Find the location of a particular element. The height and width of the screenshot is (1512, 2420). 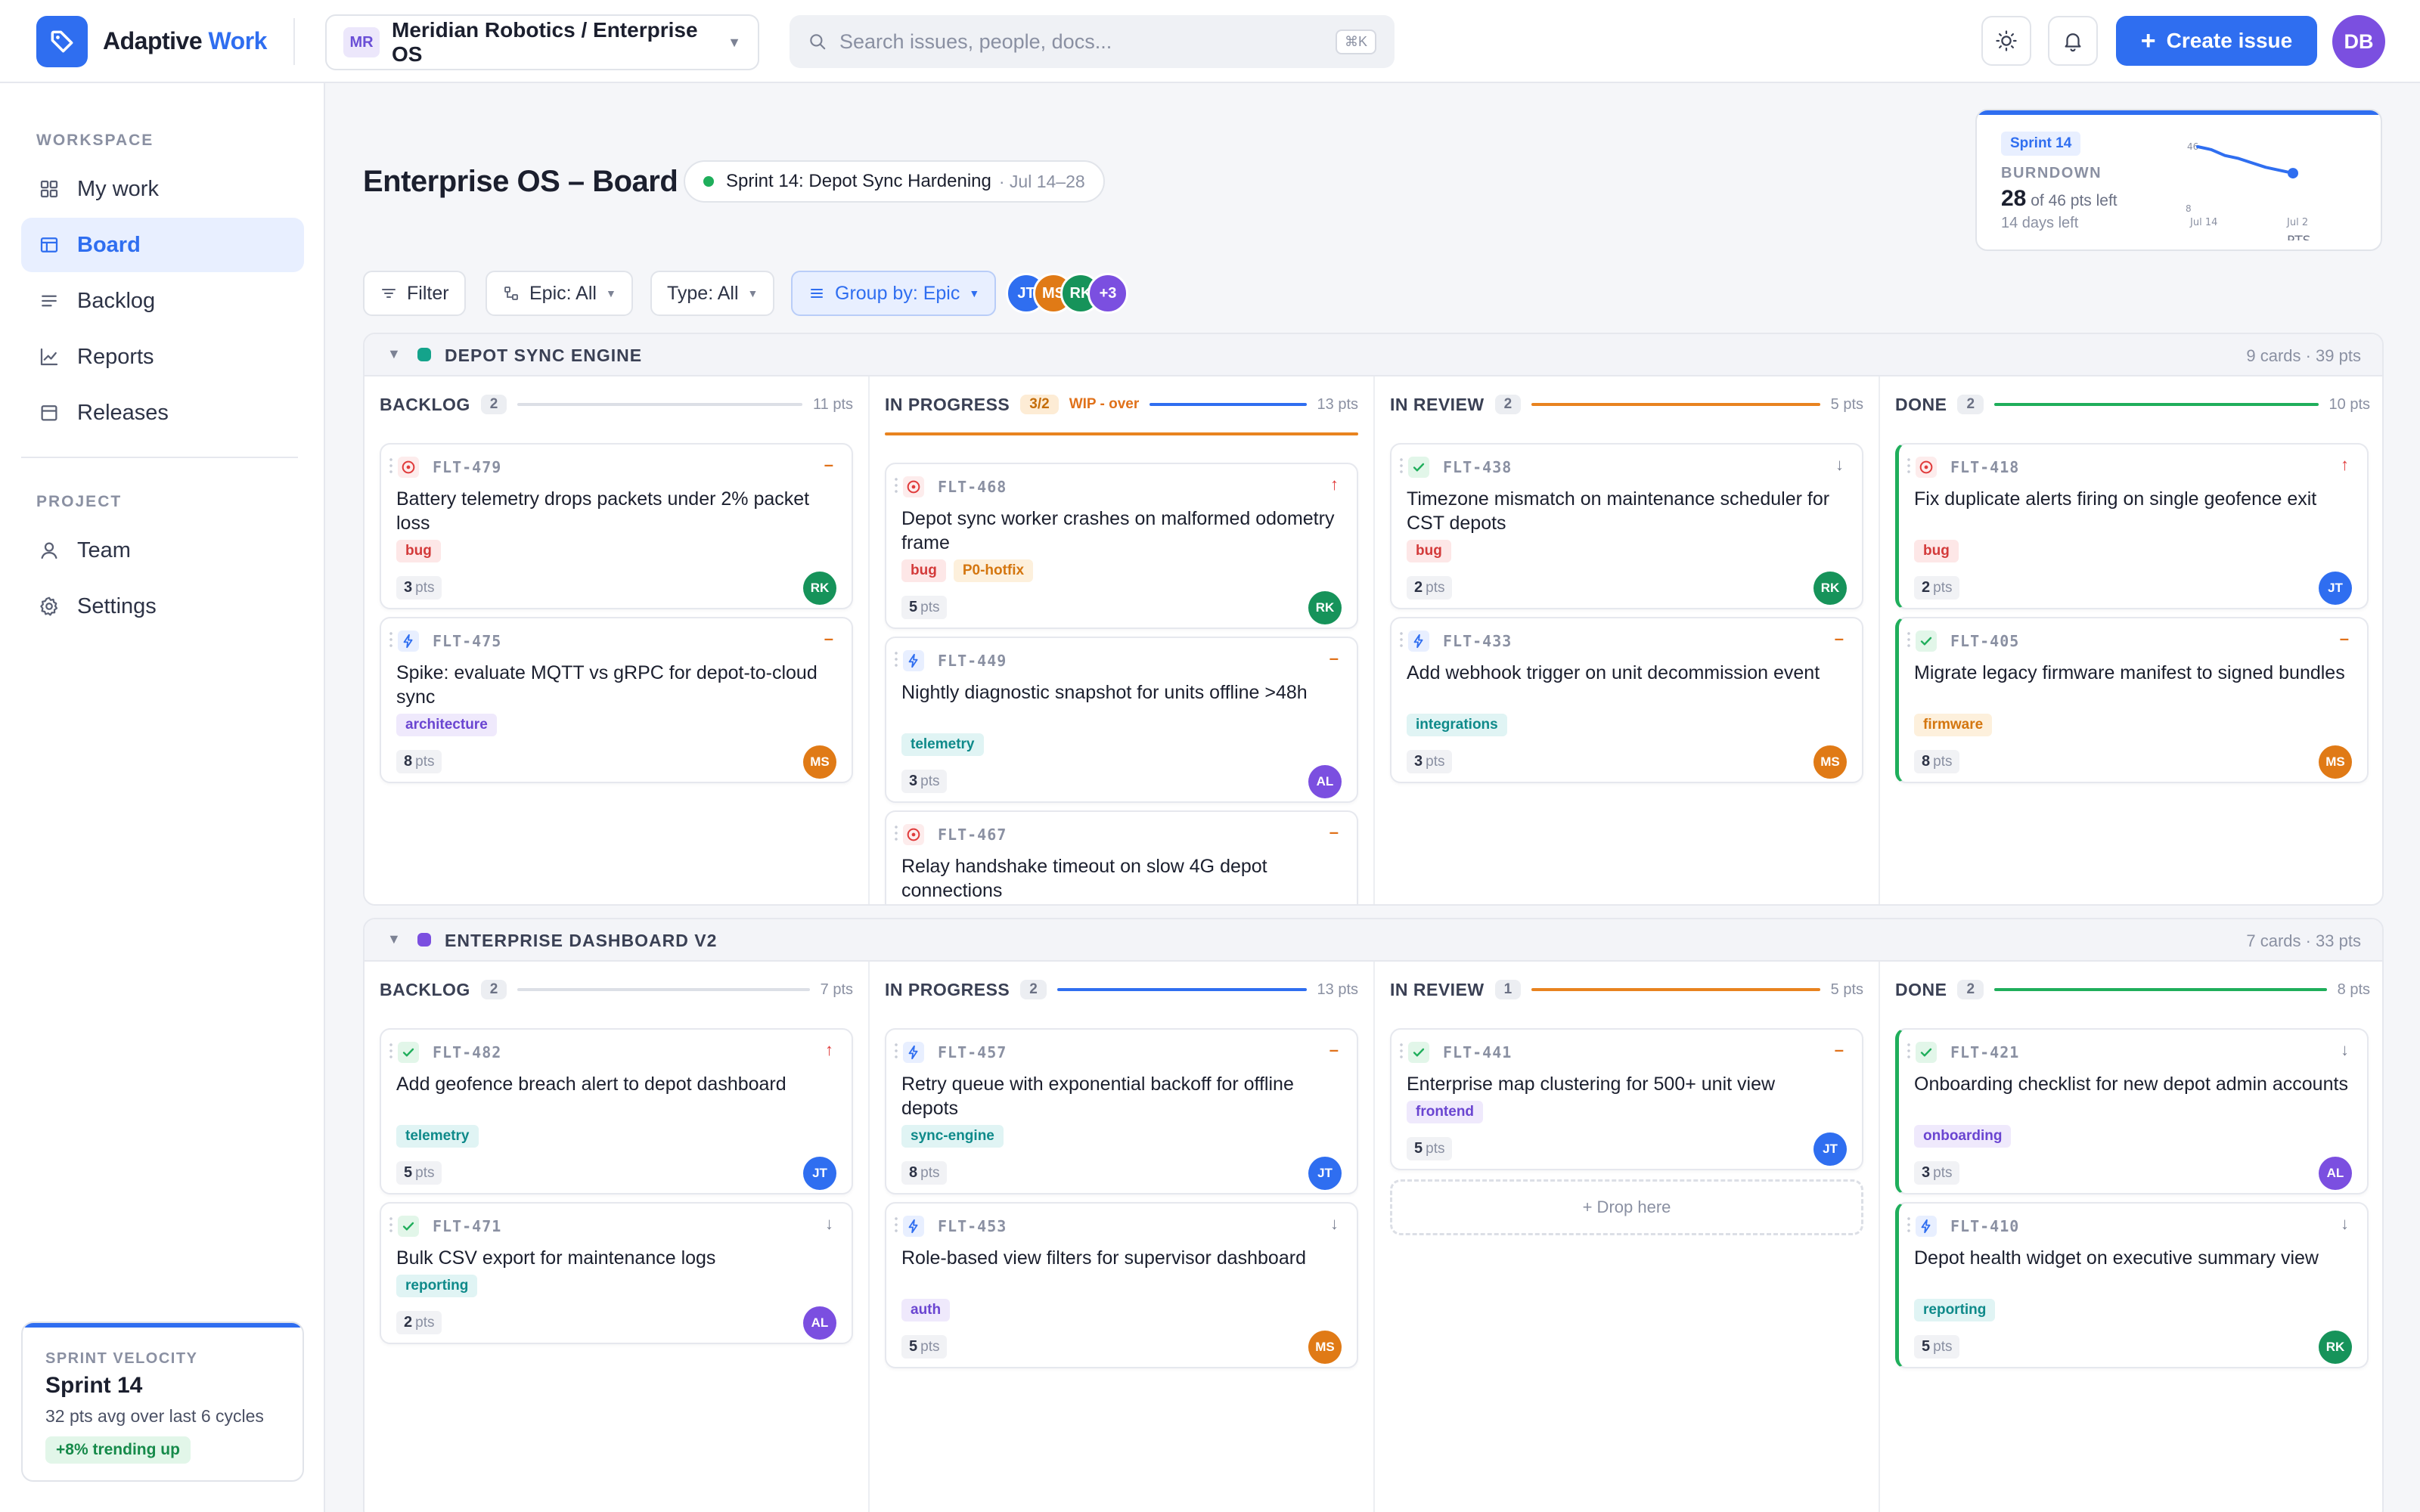

drop-zone: + Drop here is located at coordinates (1626, 1207).